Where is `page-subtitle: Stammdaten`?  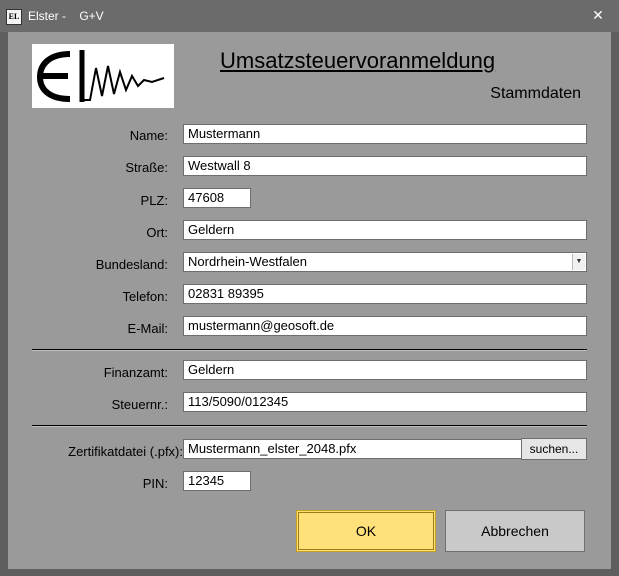
page-subtitle: Stammdaten is located at coordinates (535, 93).